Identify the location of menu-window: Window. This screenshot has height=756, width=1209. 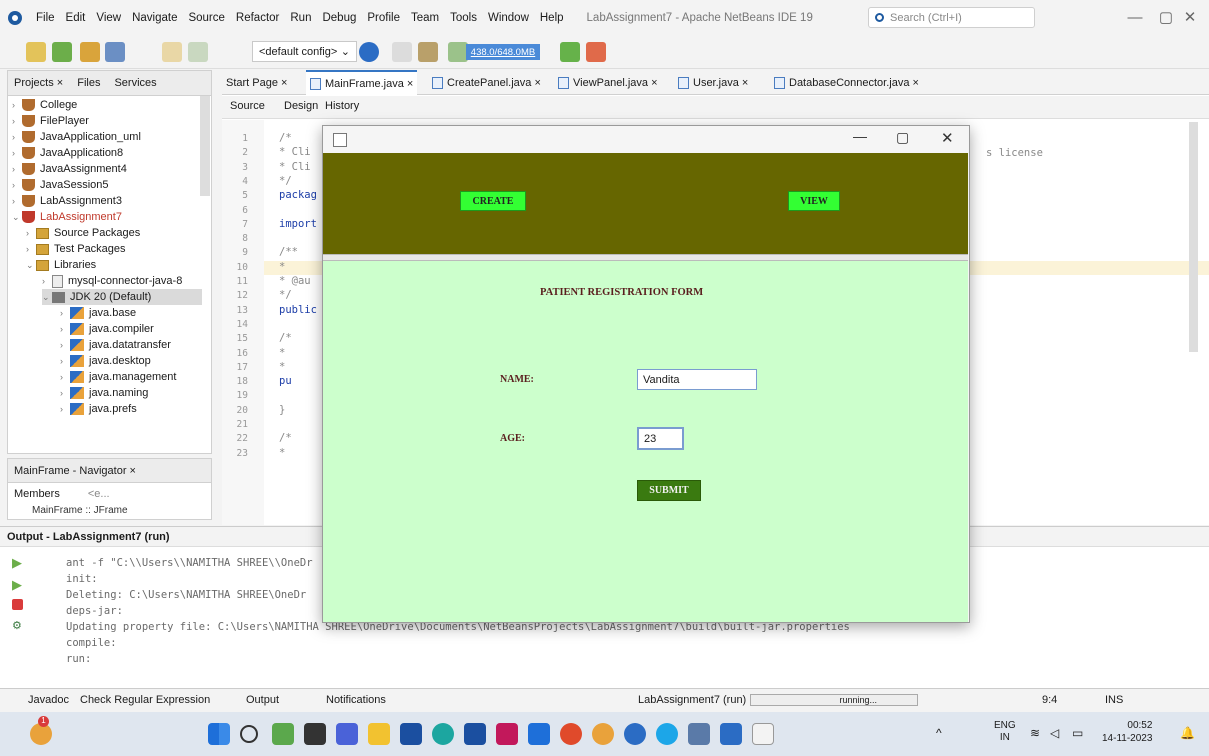
(508, 18).